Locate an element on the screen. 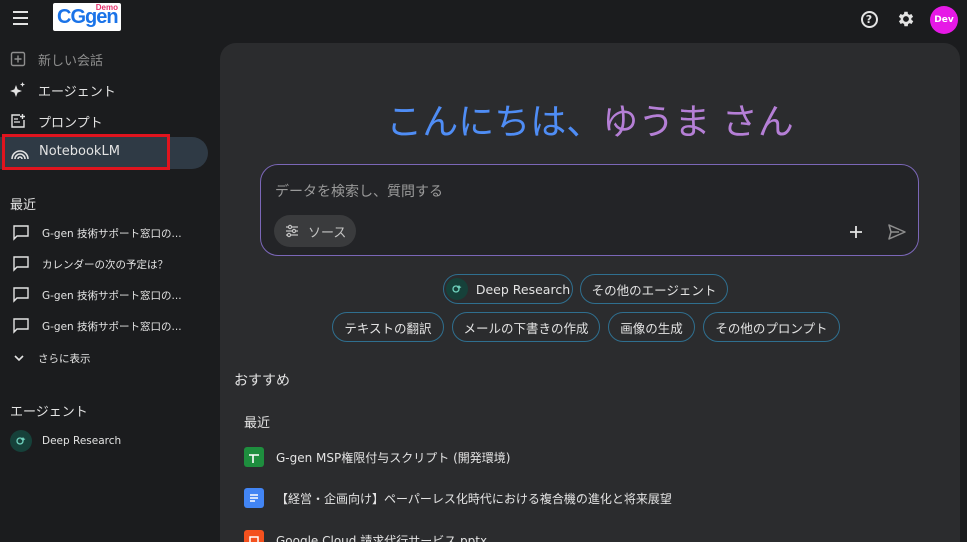 The image size is (967, 542). logo: CGgen Demo is located at coordinates (87, 17).